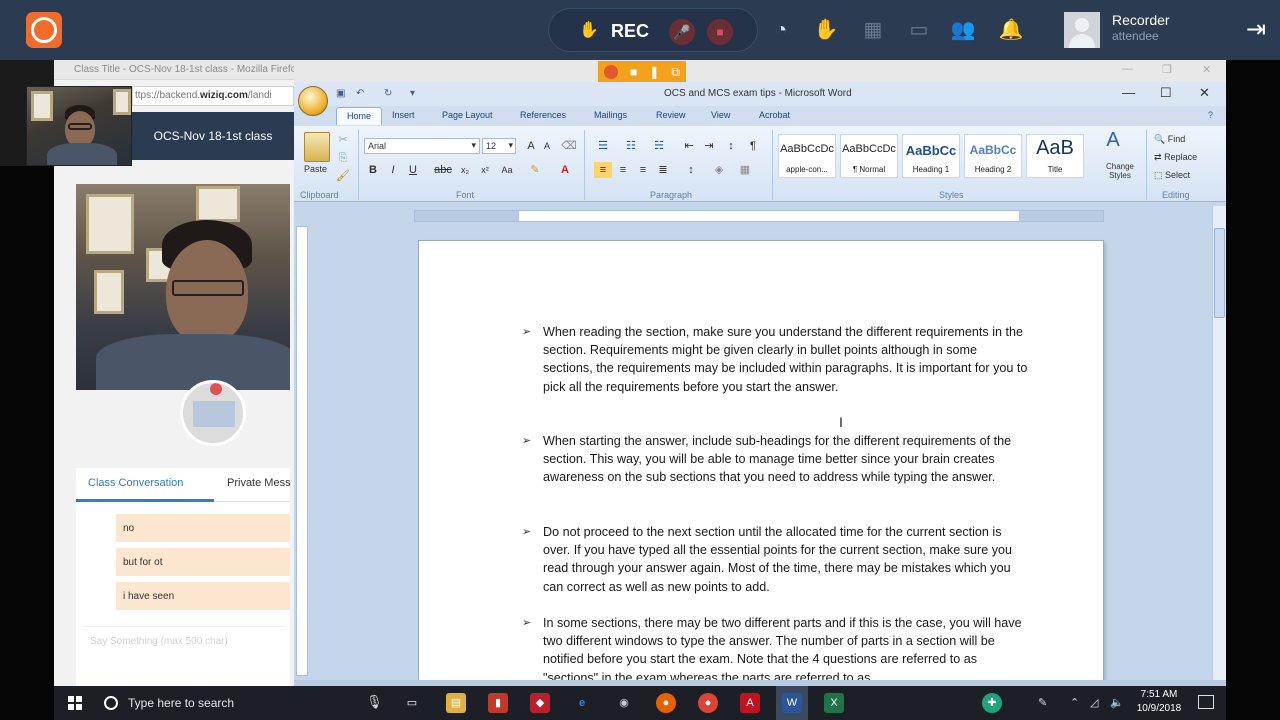 This screenshot has width=1280, height=720. I want to click on clear-formatting-icon: ⌫, so click(569, 146).